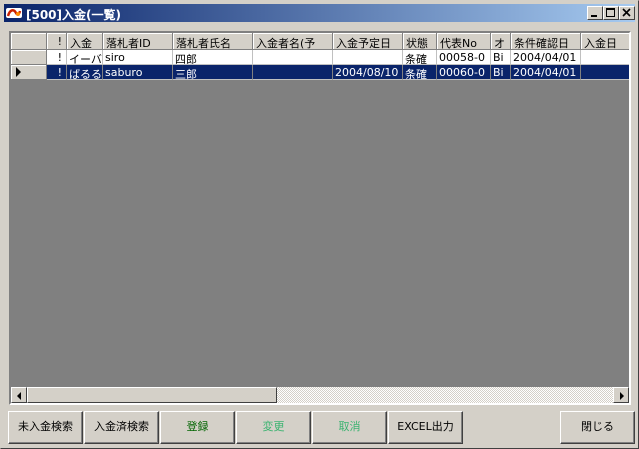 The image size is (639, 449). I want to click on maximize-icon, so click(610, 12).